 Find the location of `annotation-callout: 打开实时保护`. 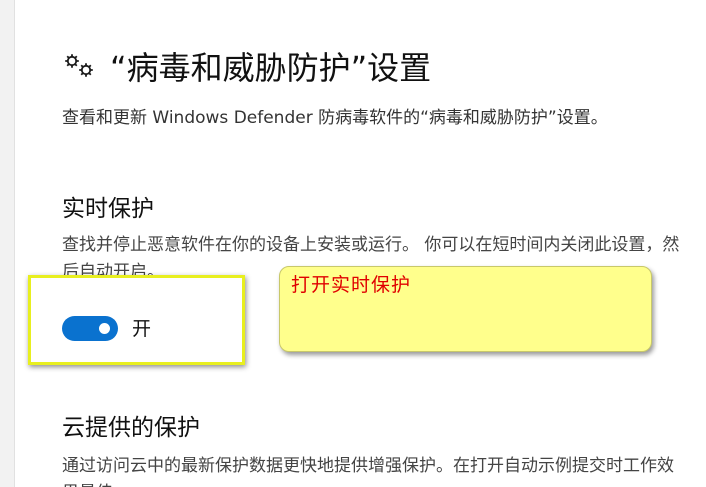

annotation-callout: 打开实时保护 is located at coordinates (465, 309).